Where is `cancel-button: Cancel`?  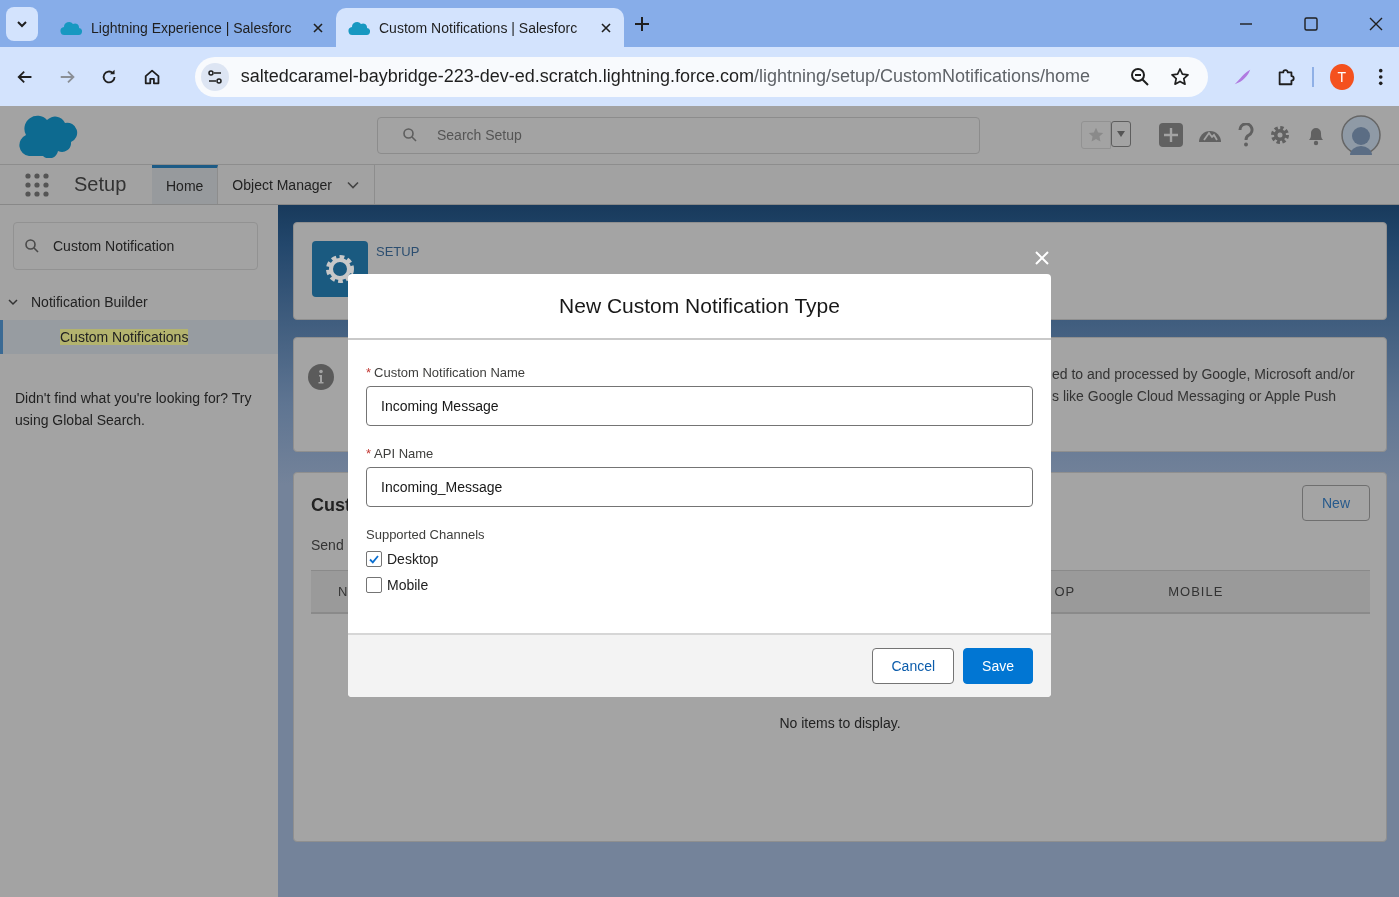
cancel-button: Cancel is located at coordinates (913, 666).